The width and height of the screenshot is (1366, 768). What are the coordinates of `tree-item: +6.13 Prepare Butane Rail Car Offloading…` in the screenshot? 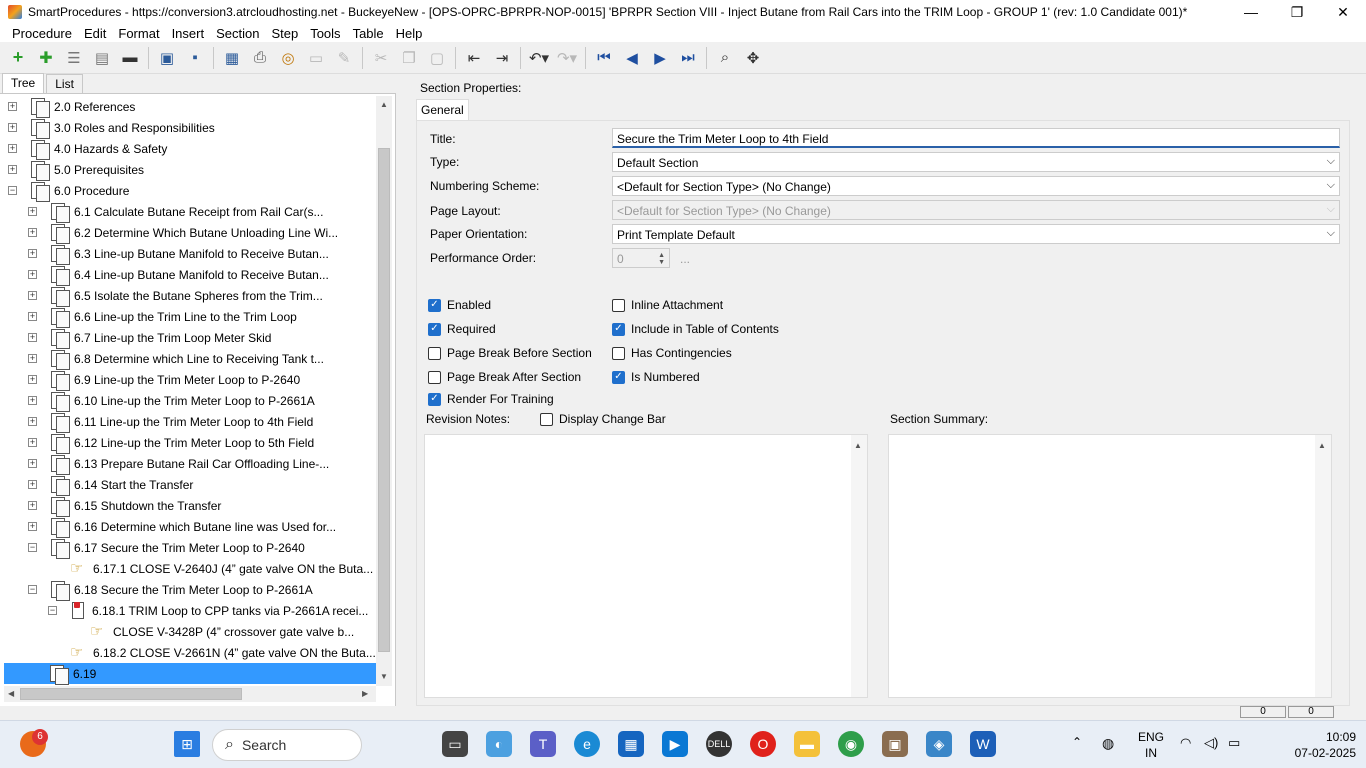 It's located at (190, 464).